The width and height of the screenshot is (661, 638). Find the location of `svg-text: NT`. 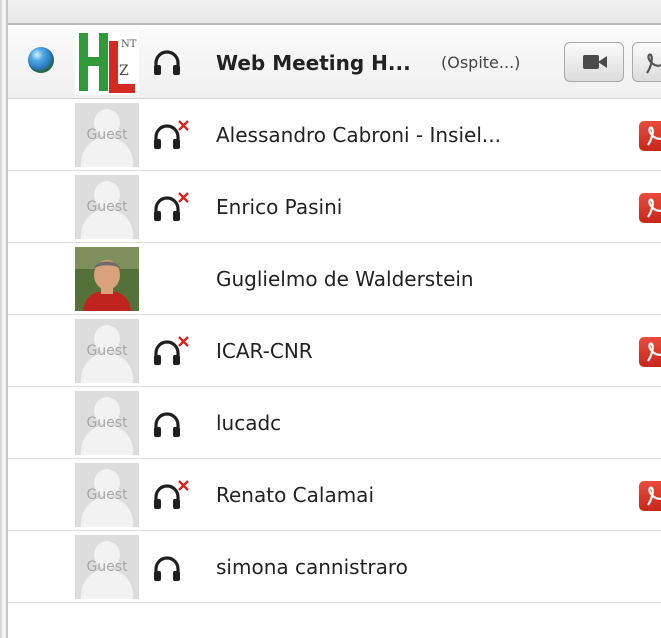

svg-text: NT is located at coordinates (129, 44).